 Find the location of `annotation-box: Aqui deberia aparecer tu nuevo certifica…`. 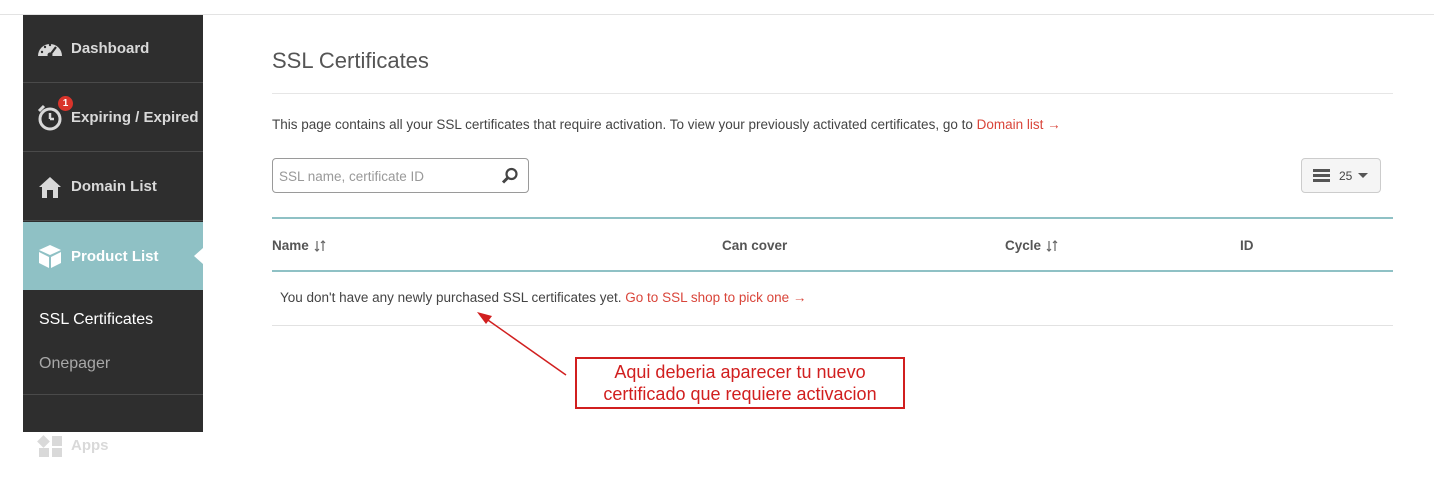

annotation-box: Aqui deberia aparecer tu nuevo certifica… is located at coordinates (740, 383).